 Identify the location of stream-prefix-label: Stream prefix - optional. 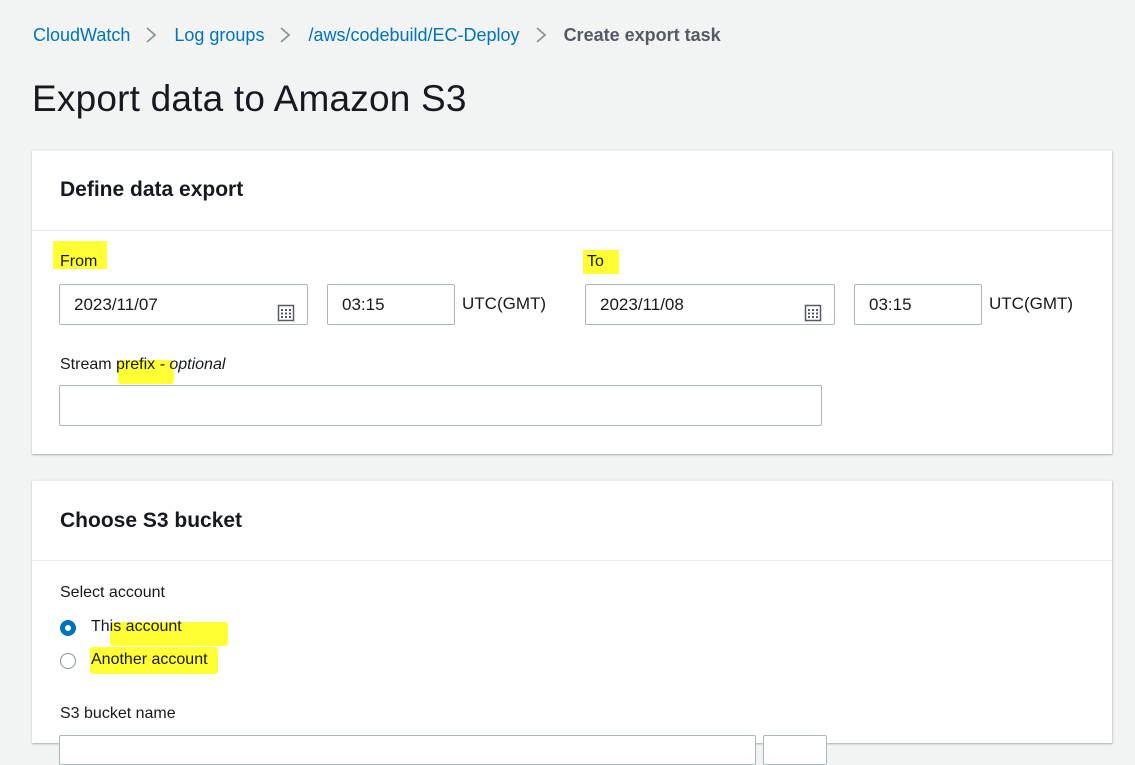
(142, 365).